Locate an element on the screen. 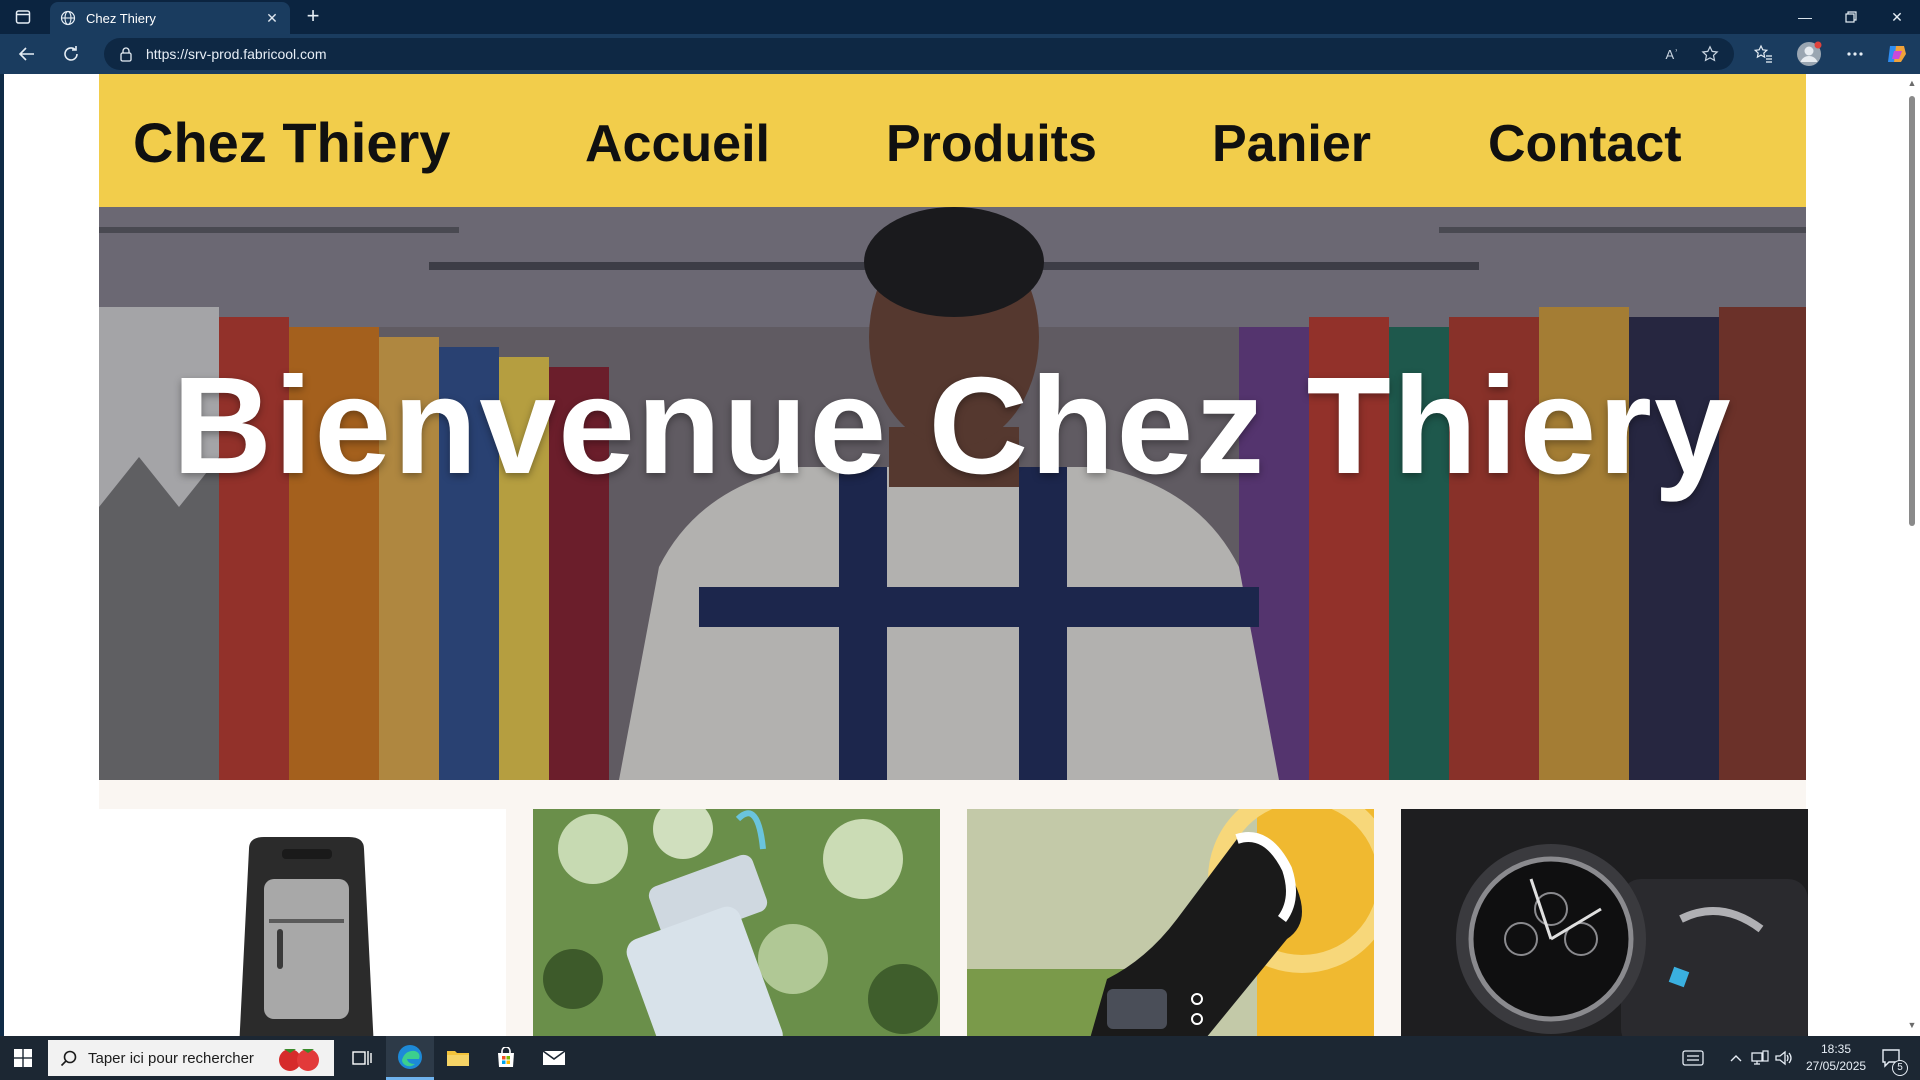 This screenshot has width=1920, height=1080. nav-link-accueil: Accueil is located at coordinates (677, 144).